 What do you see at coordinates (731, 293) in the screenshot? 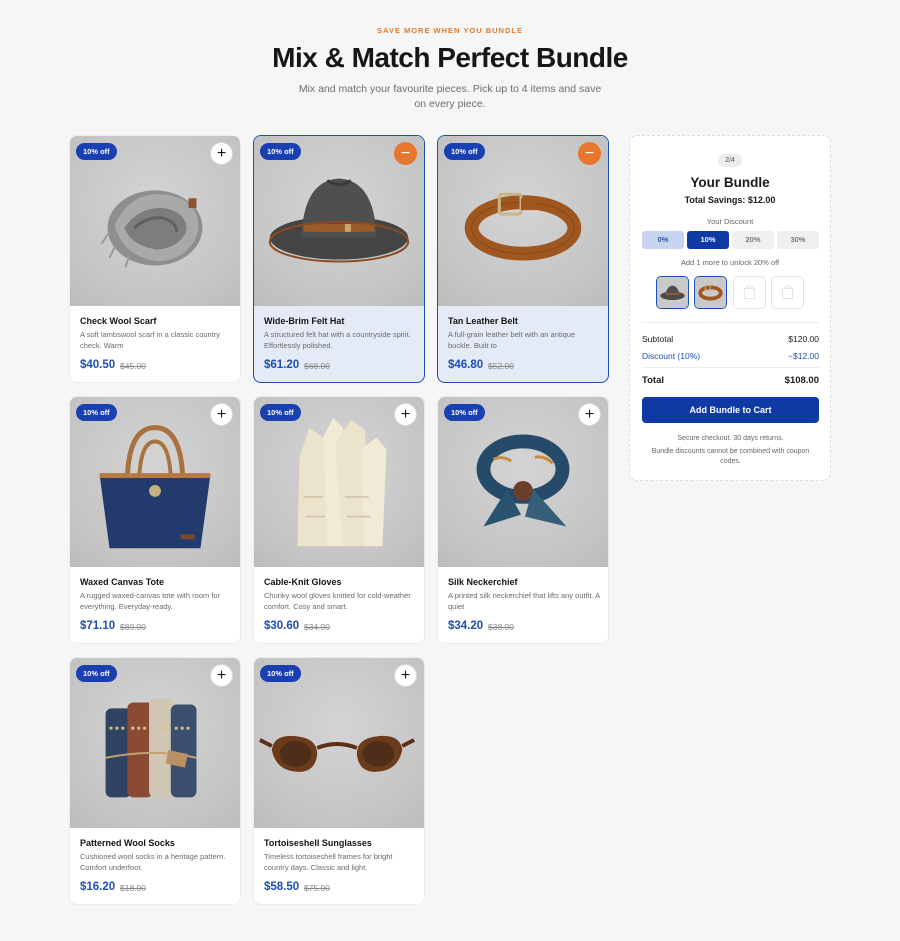
I see `bundle-slots` at bounding box center [731, 293].